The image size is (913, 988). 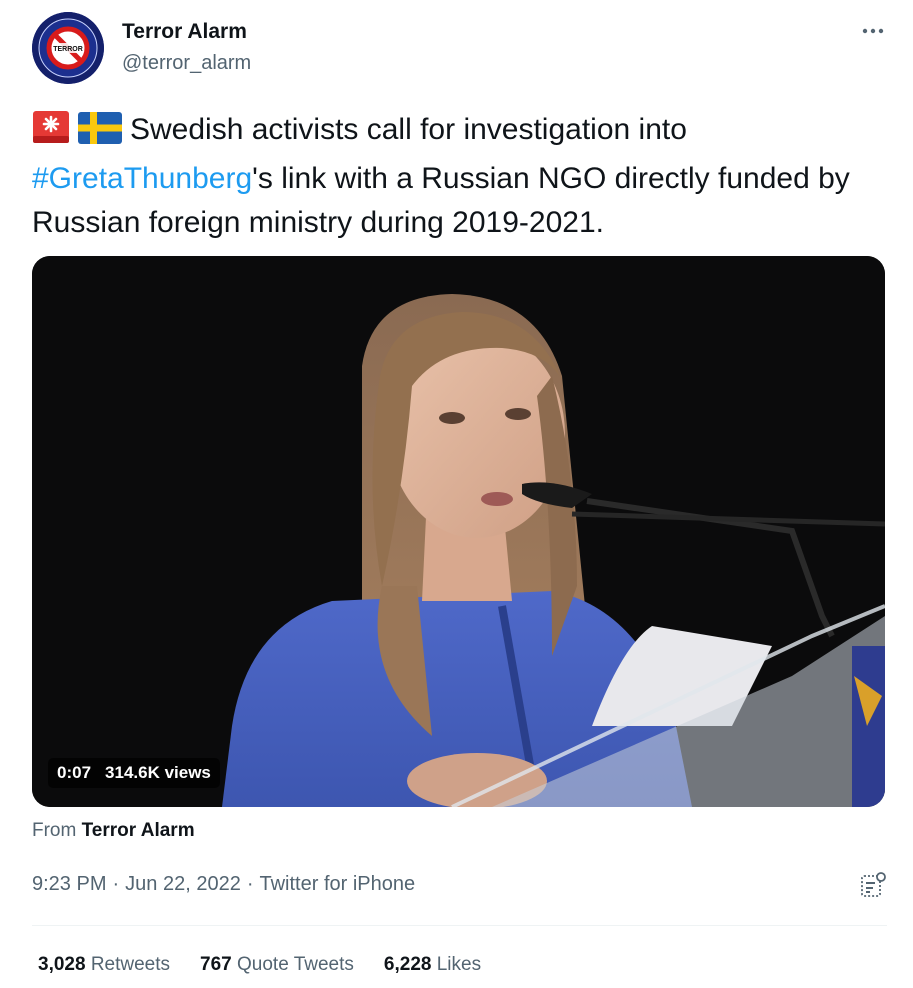 I want to click on terror-alarm-logo-icon: TERROR, so click(x=68, y=48).